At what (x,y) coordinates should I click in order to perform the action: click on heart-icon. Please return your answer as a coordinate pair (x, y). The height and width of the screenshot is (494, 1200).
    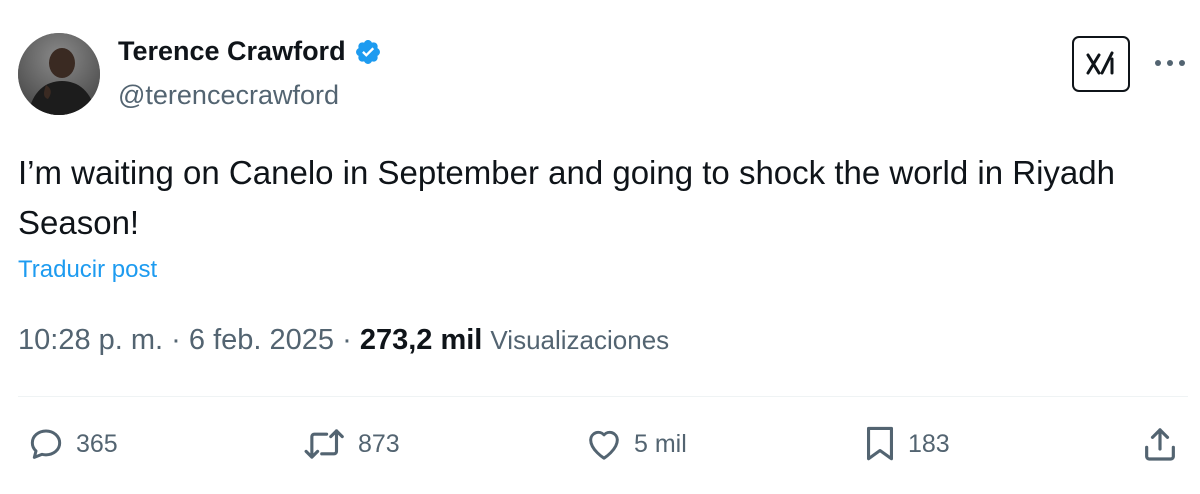
    Looking at the image, I should click on (604, 445).